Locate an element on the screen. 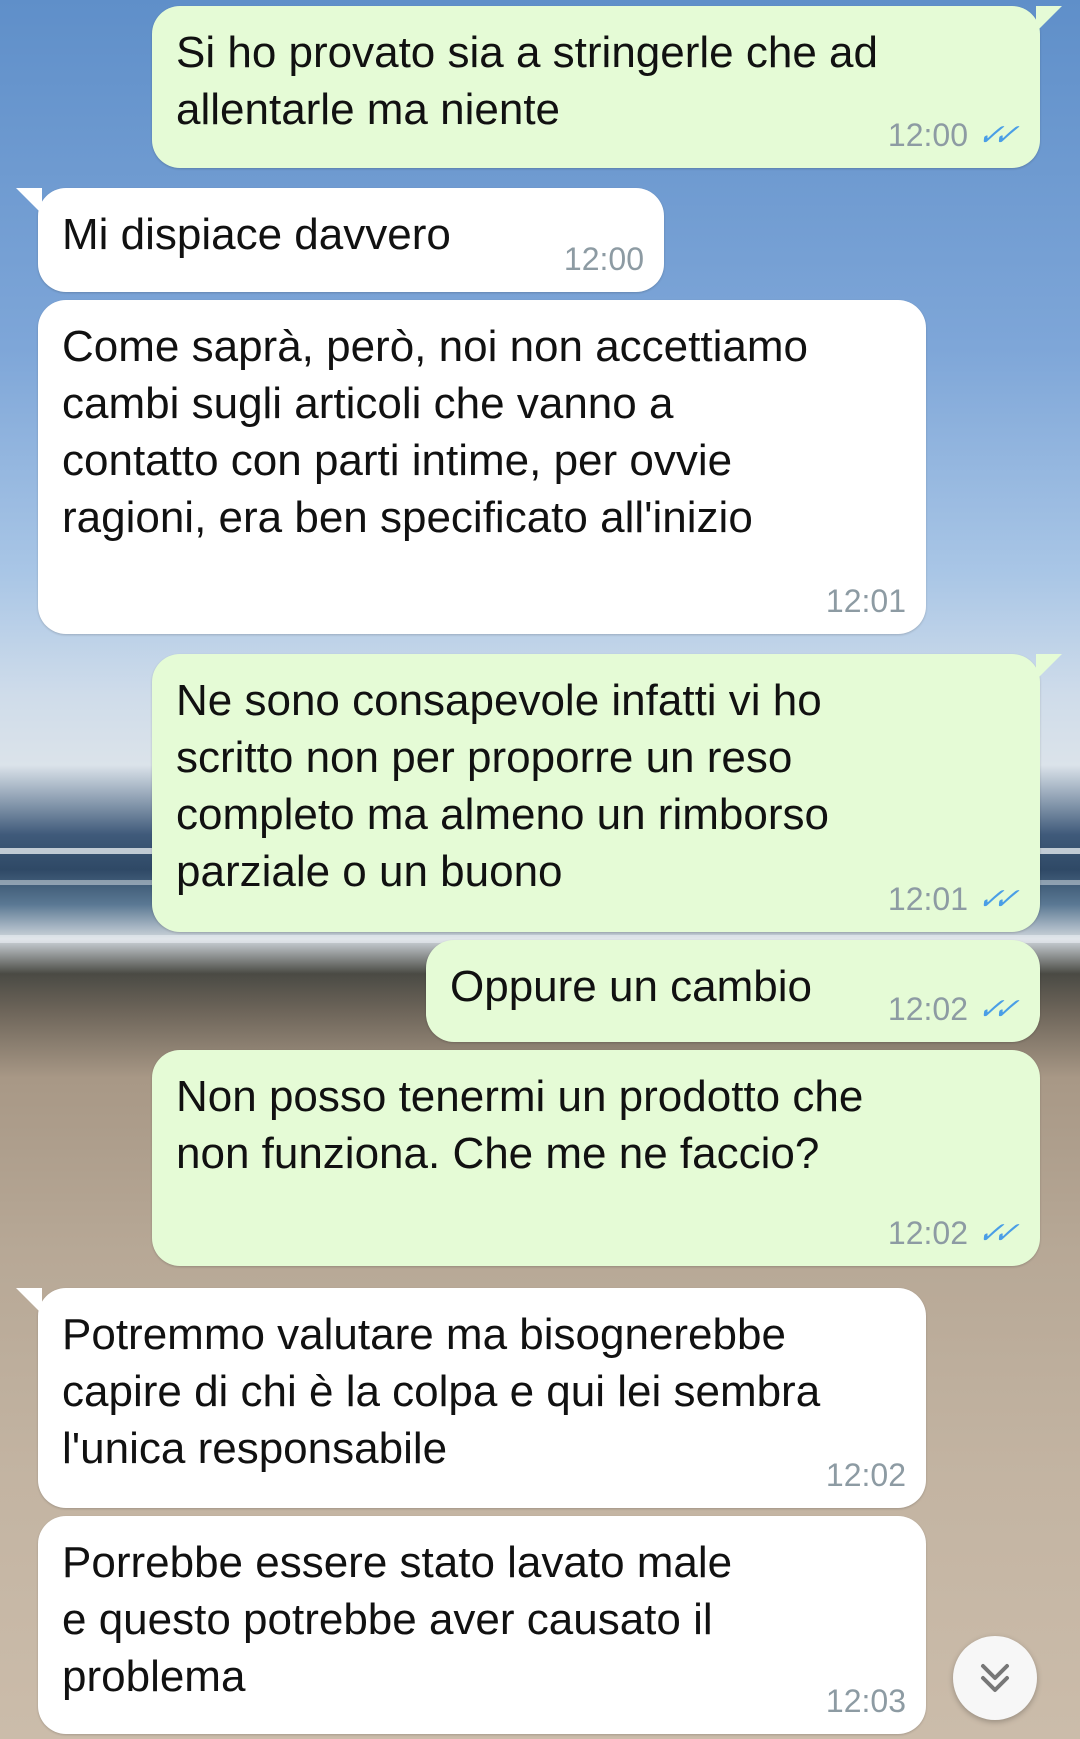 This screenshot has width=1080, height=1739. message-meta: 12:03 is located at coordinates (866, 1701).